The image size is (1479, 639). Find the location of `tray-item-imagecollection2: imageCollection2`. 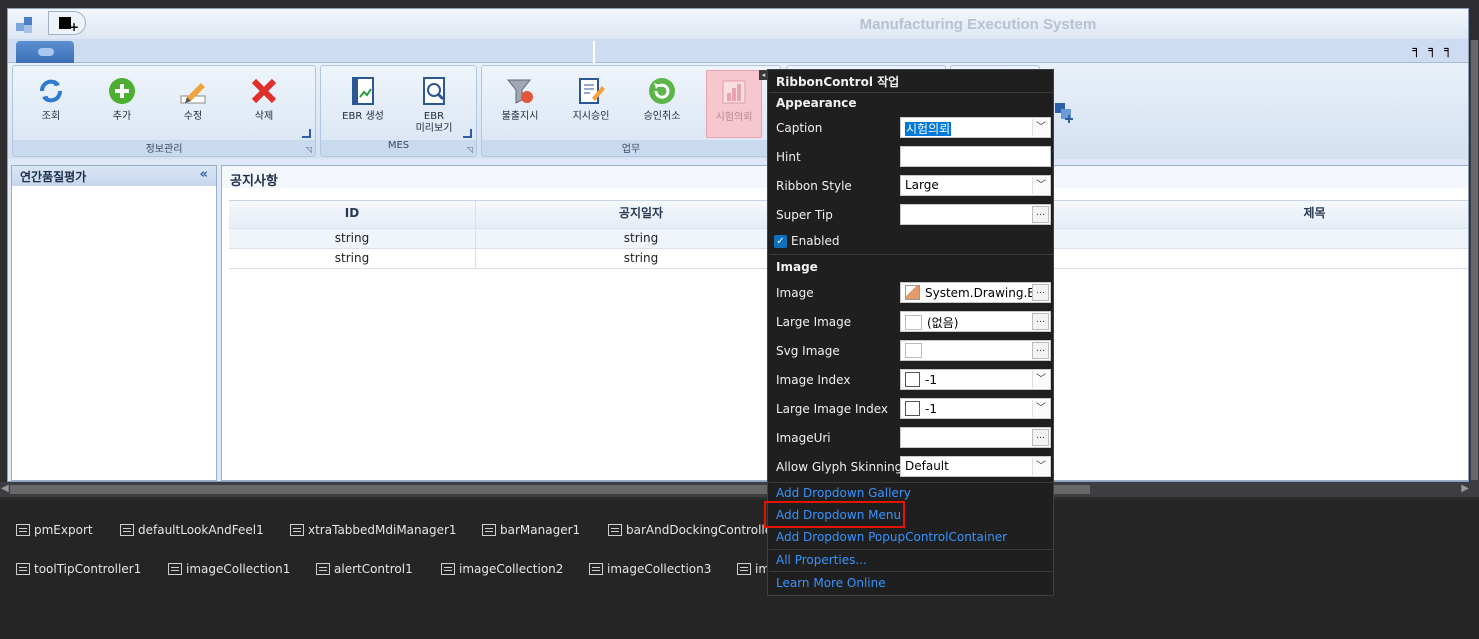

tray-item-imagecollection2: imageCollection2 is located at coordinates (502, 569).